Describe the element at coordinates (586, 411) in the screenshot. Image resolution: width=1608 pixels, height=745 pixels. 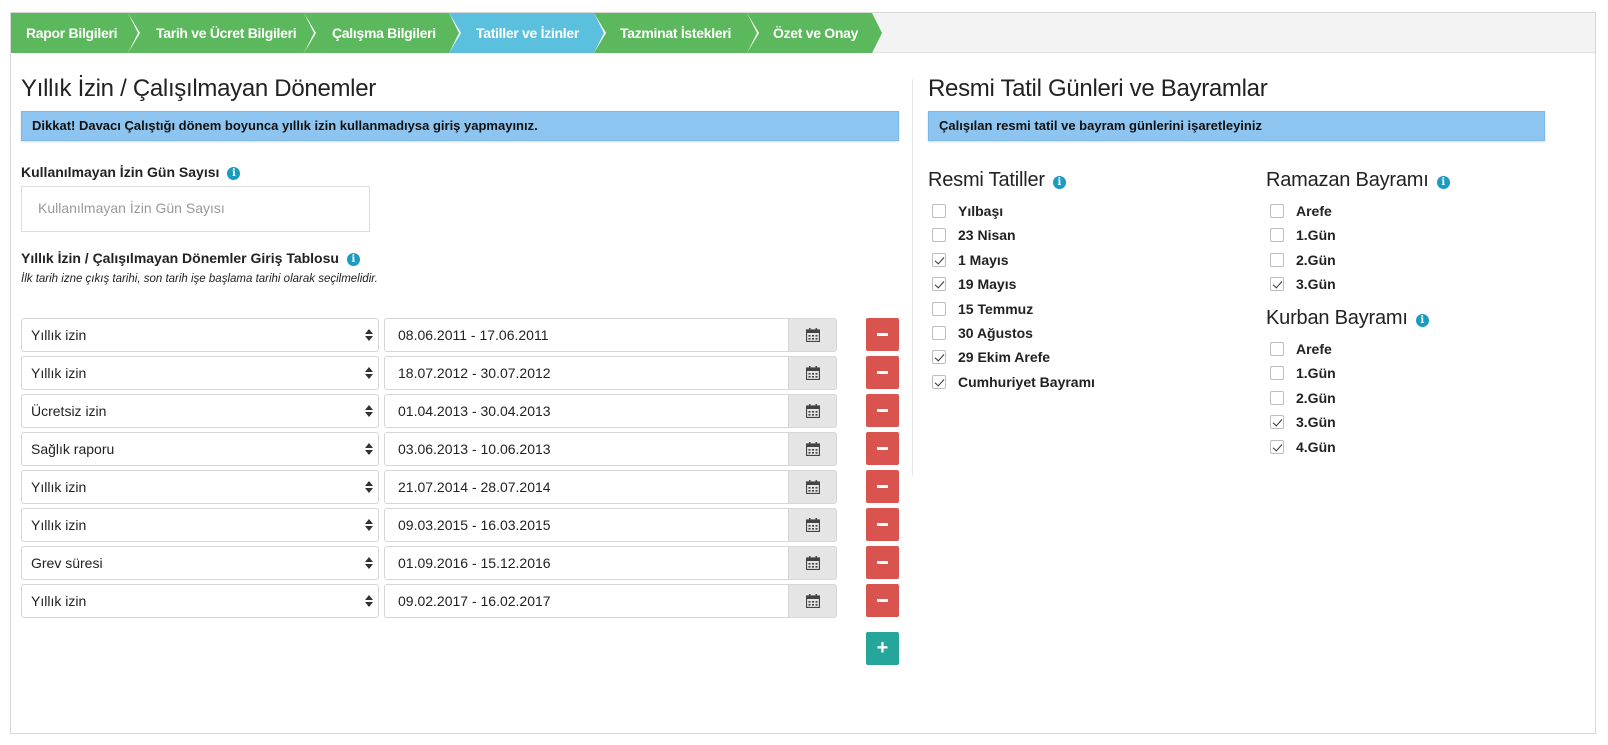
I see `date-range-input: 01.04.2013 - 30.04.2013` at that location.